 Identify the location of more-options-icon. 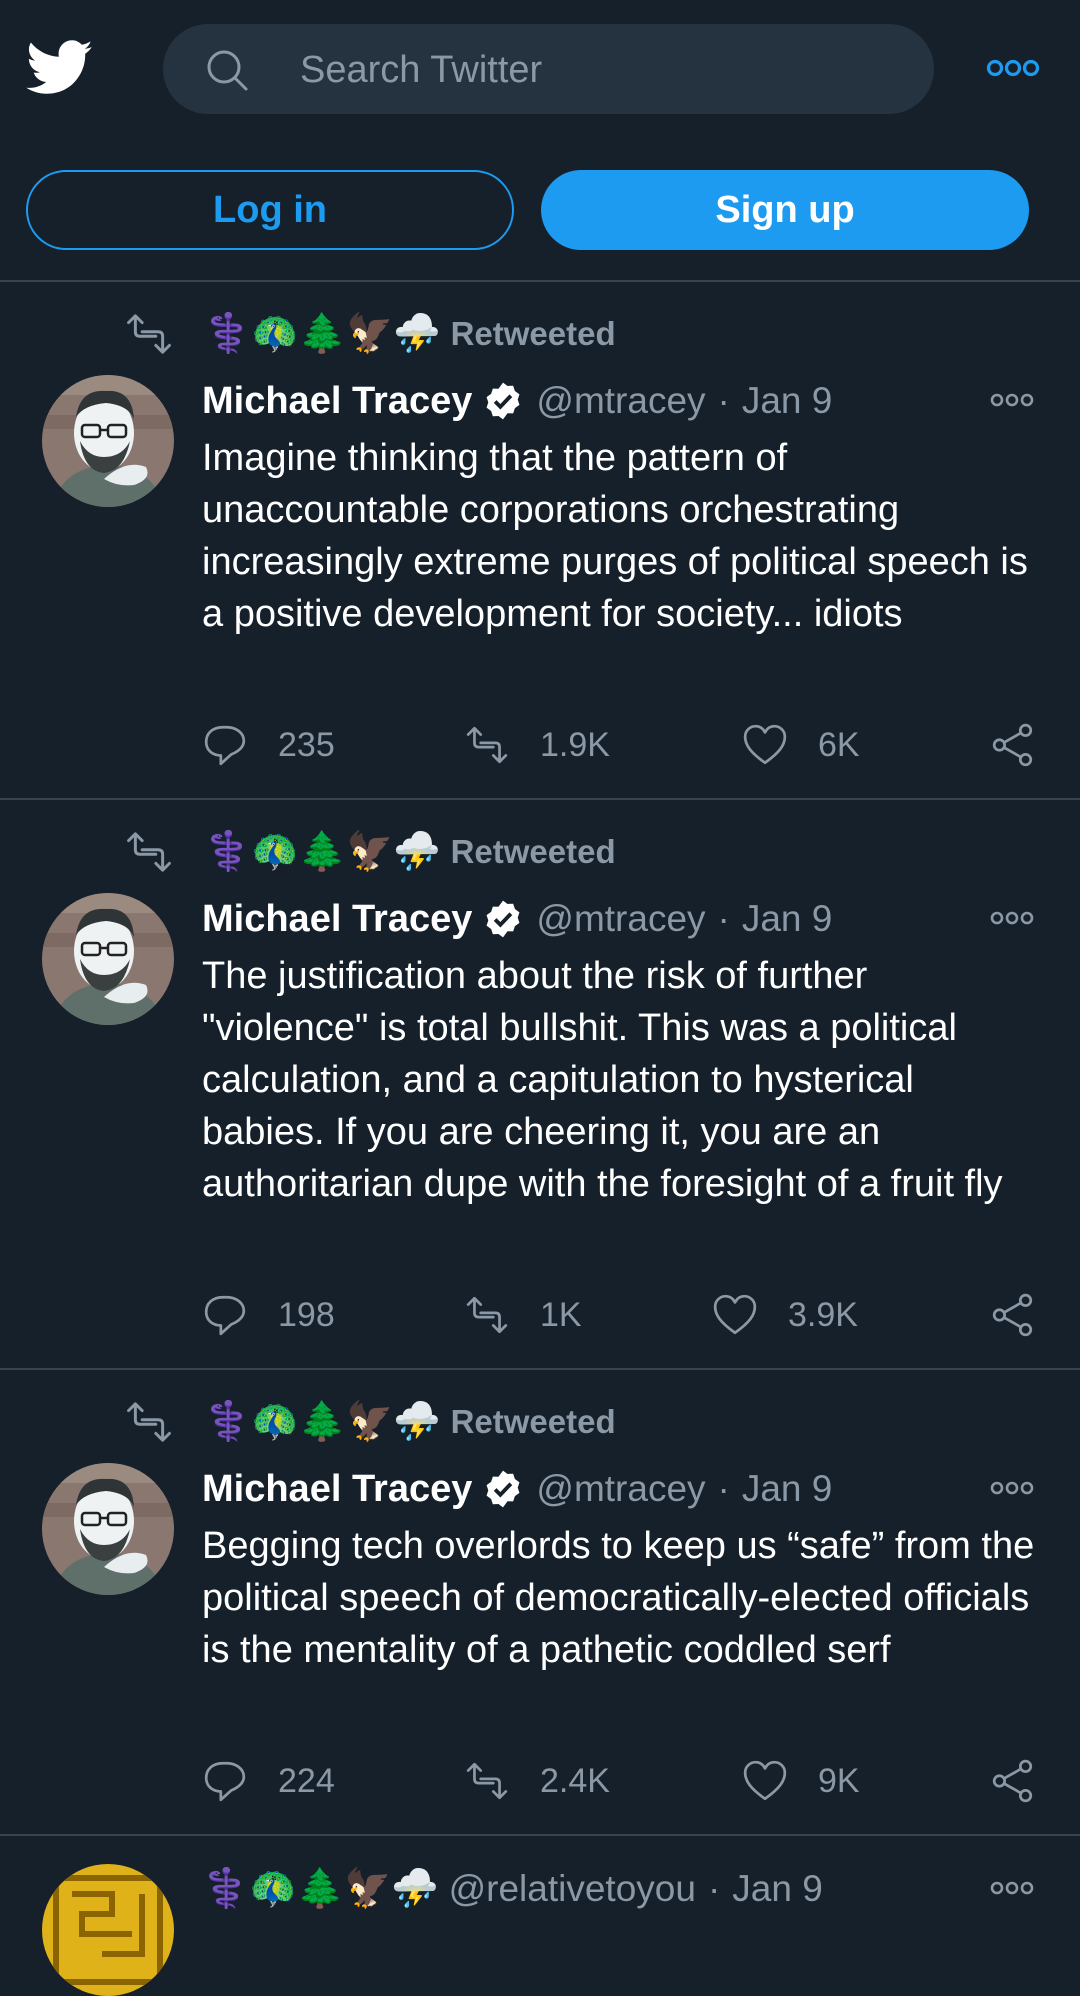
(1013, 68).